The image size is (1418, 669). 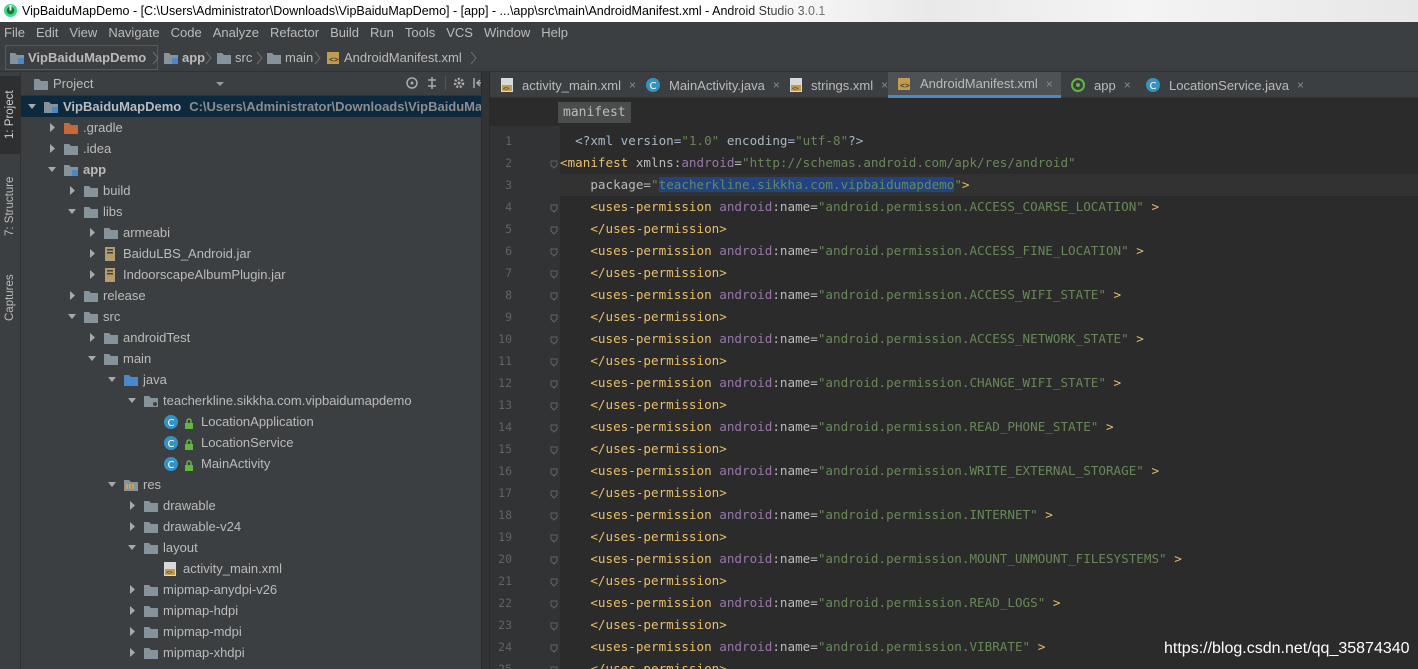 What do you see at coordinates (289, 58) in the screenshot?
I see `nav-main: main` at bounding box center [289, 58].